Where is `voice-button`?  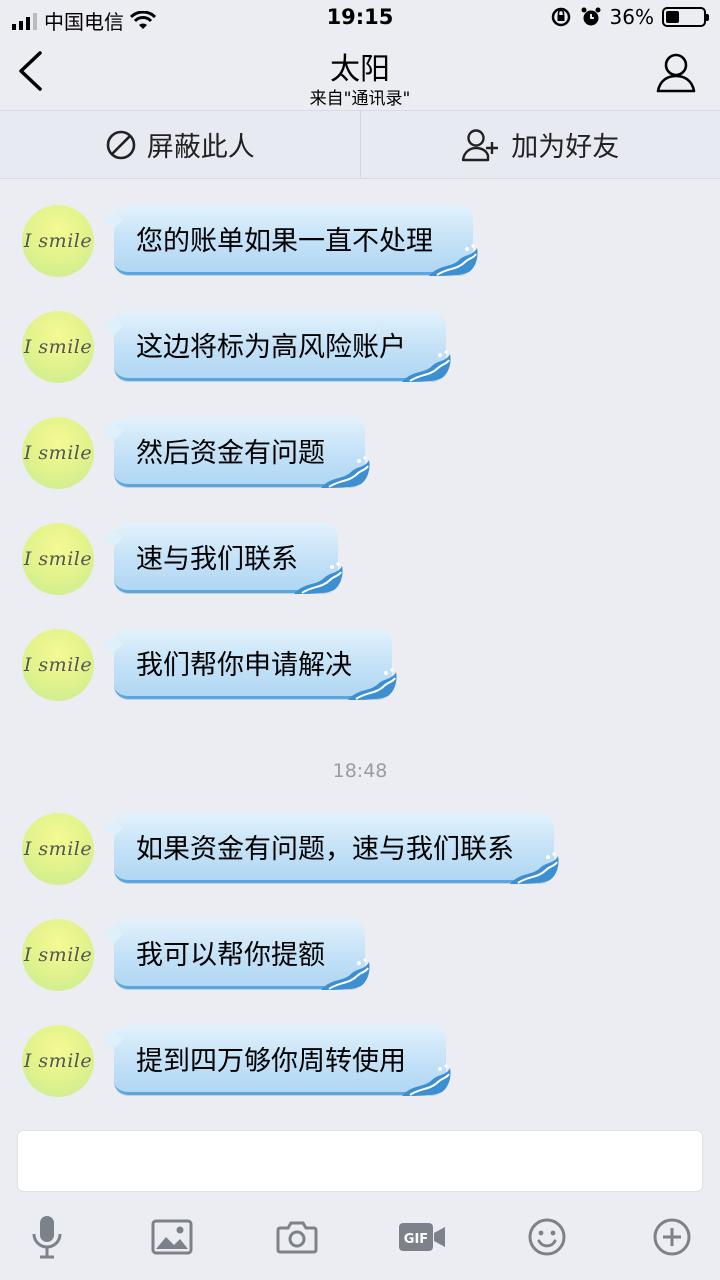
voice-button is located at coordinates (47, 1237).